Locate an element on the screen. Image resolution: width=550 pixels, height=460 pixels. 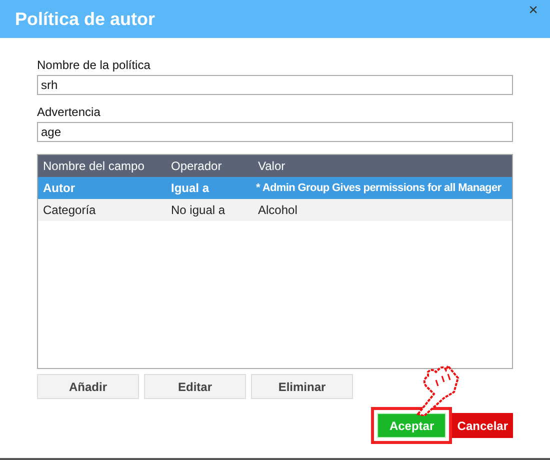
table-cell-text: Alcohol is located at coordinates (277, 210).